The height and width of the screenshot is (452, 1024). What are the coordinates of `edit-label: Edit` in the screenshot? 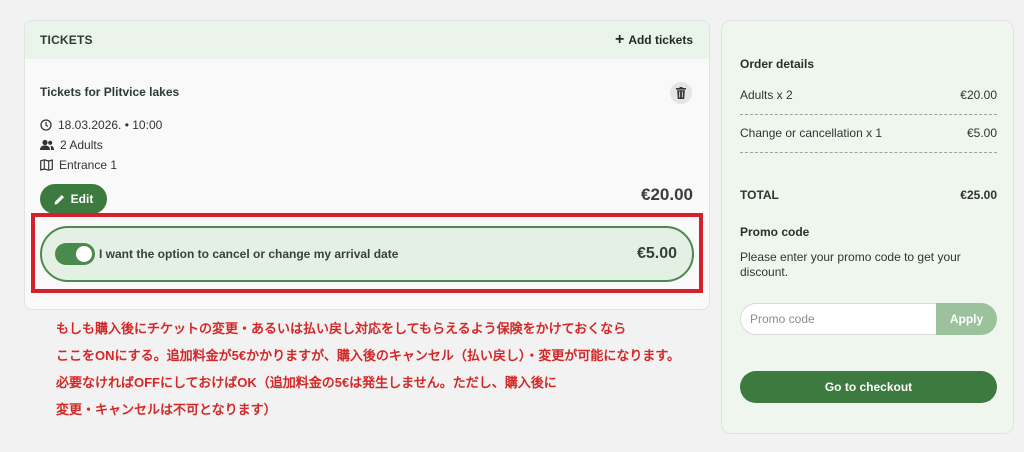 It's located at (82, 199).